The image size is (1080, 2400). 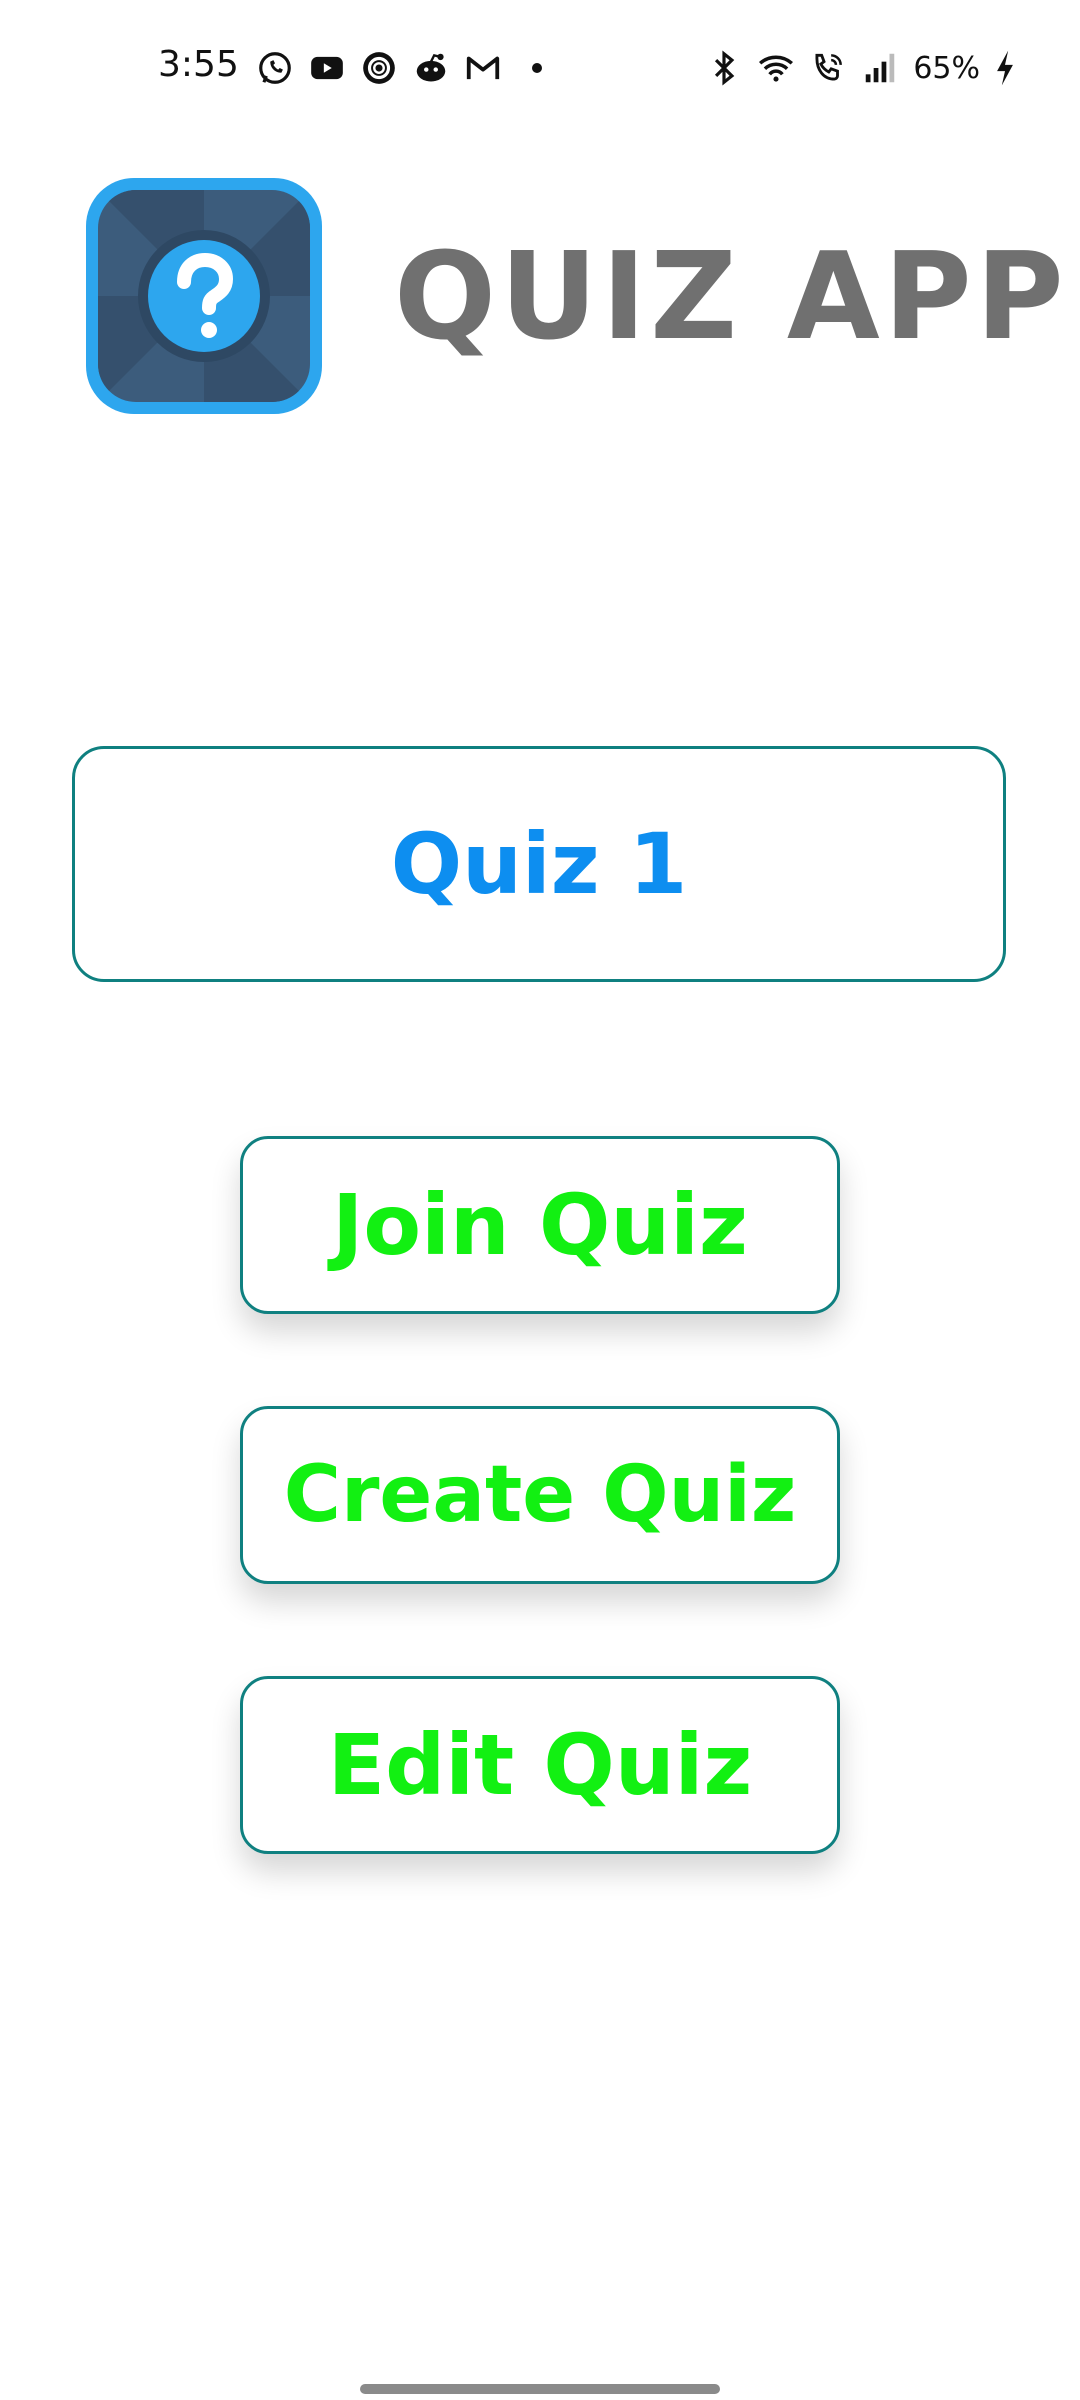 I want to click on create-quiz-label: Create Quiz, so click(x=540, y=1495).